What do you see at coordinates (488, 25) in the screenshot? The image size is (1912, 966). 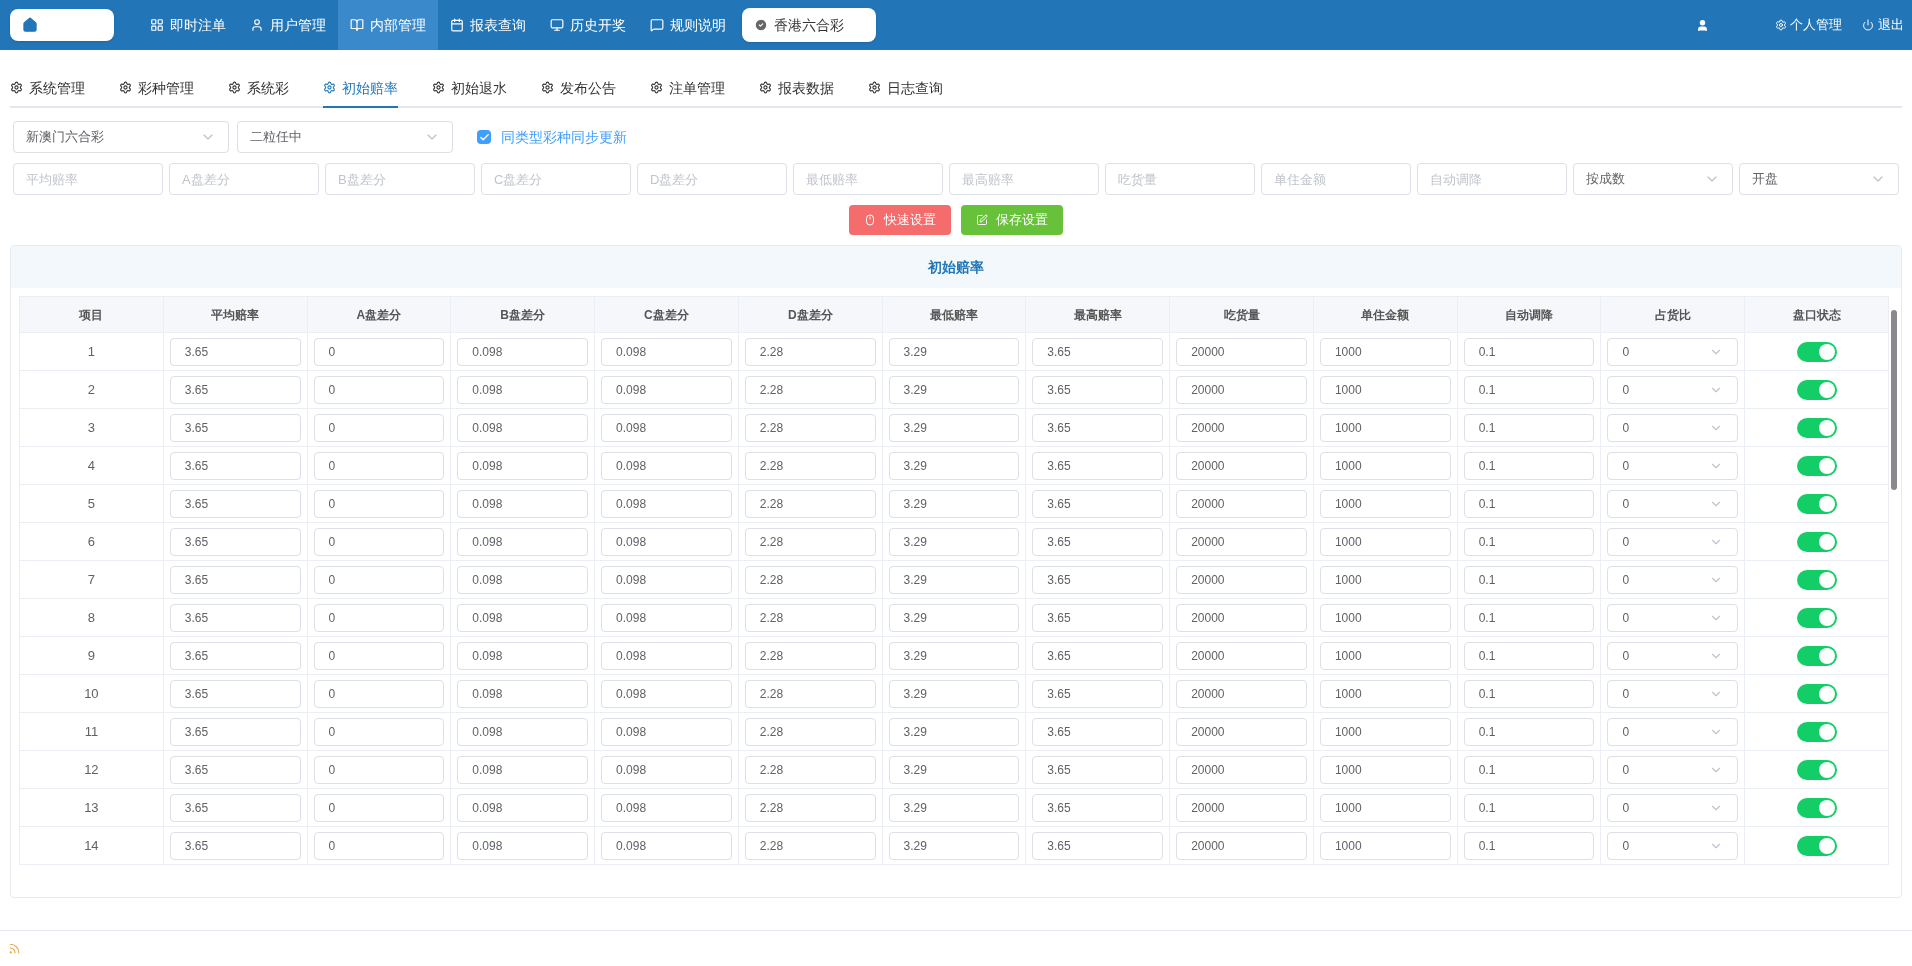 I see `nav-item: 报表查询` at bounding box center [488, 25].